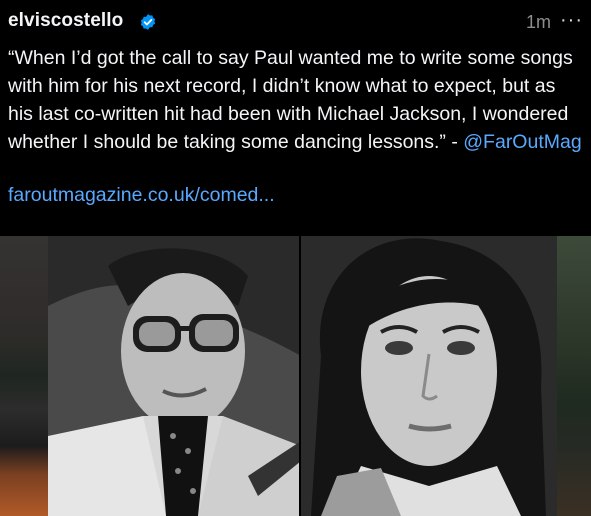 The height and width of the screenshot is (516, 591). I want to click on background-strip-left, so click(24, 376).